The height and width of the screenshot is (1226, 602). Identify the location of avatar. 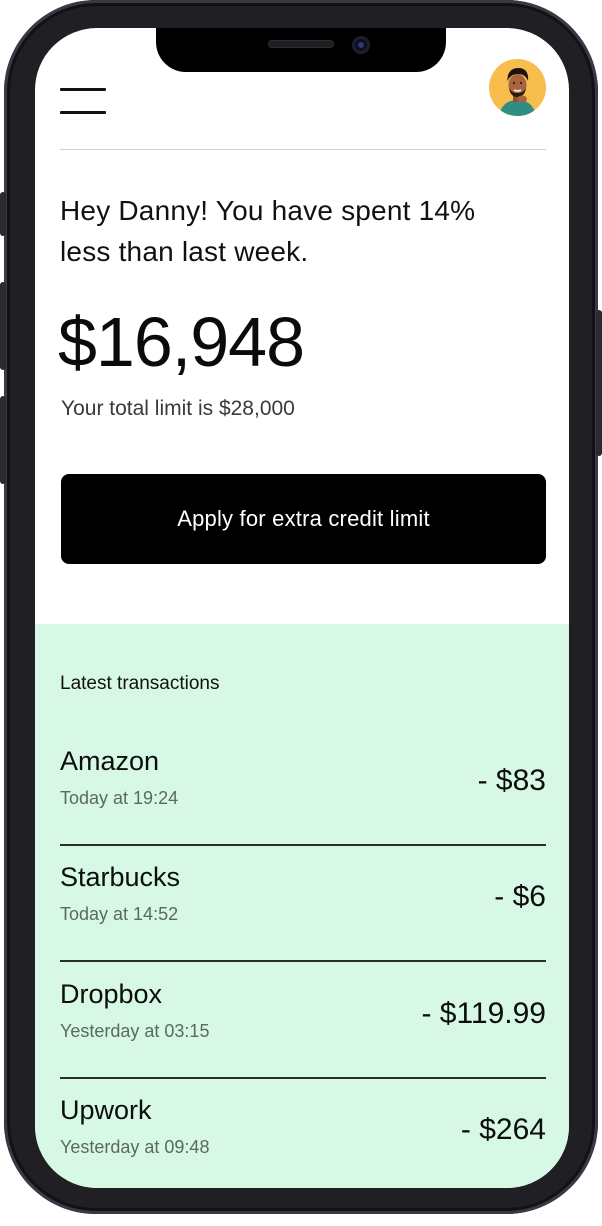
(517, 87).